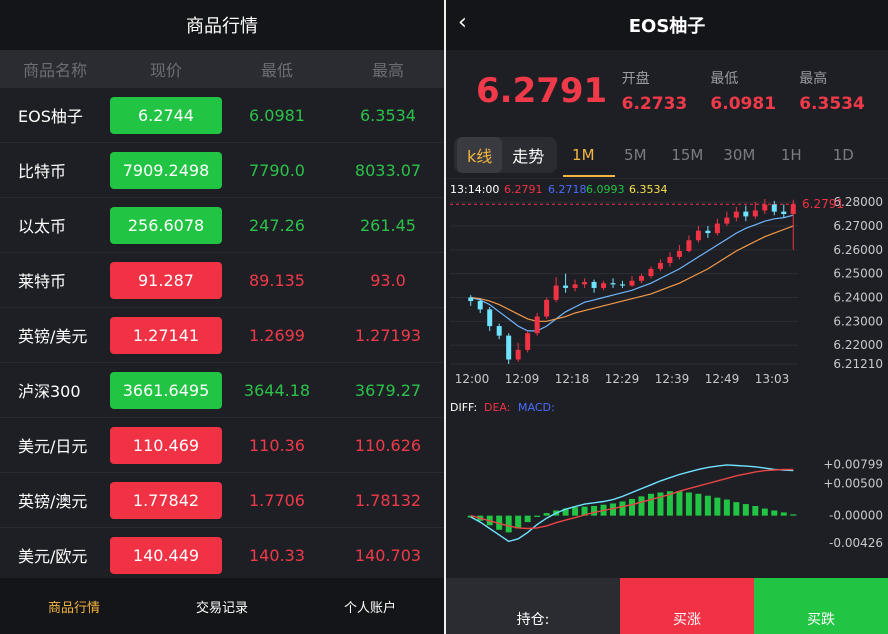 The height and width of the screenshot is (634, 888). What do you see at coordinates (589, 176) in the screenshot?
I see `active-timeframe-indicator` at bounding box center [589, 176].